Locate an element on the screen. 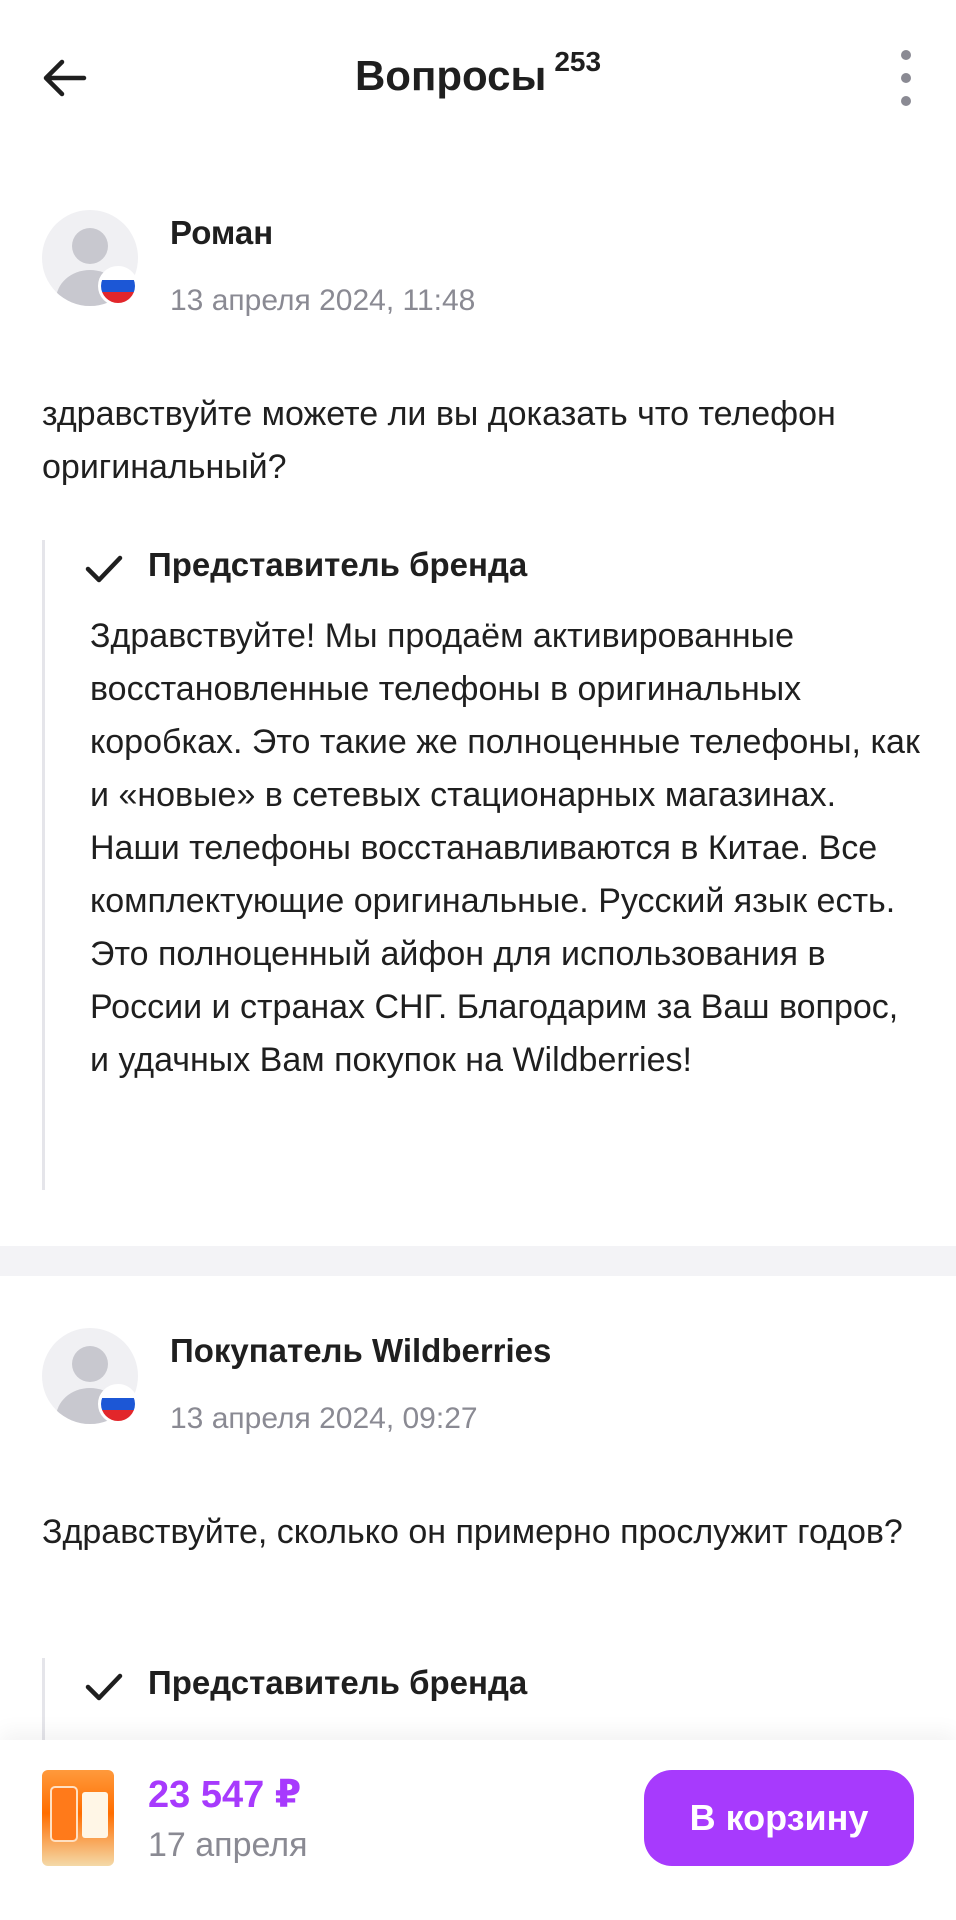 The width and height of the screenshot is (956, 1920). more-vertical-icon is located at coordinates (906, 55).